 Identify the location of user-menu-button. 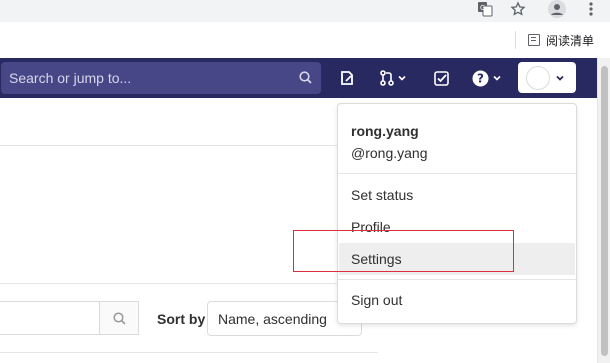
(547, 77).